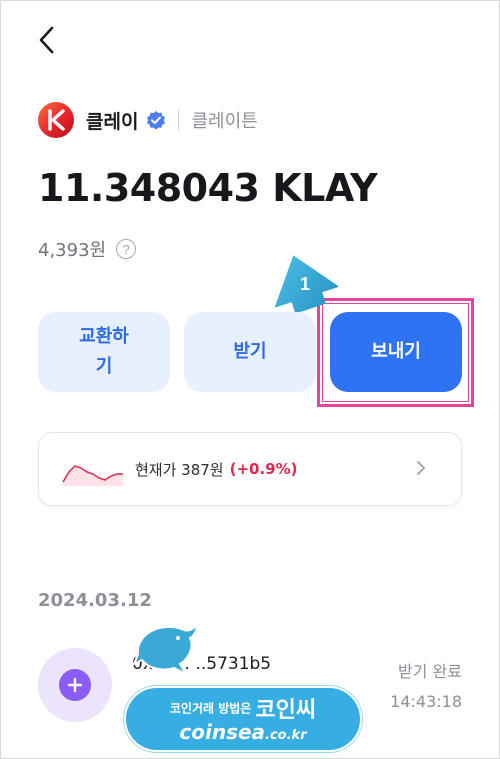 This screenshot has width=500, height=759. Describe the element at coordinates (179, 469) in the screenshot. I see `current-price: 현재가 387원` at that location.